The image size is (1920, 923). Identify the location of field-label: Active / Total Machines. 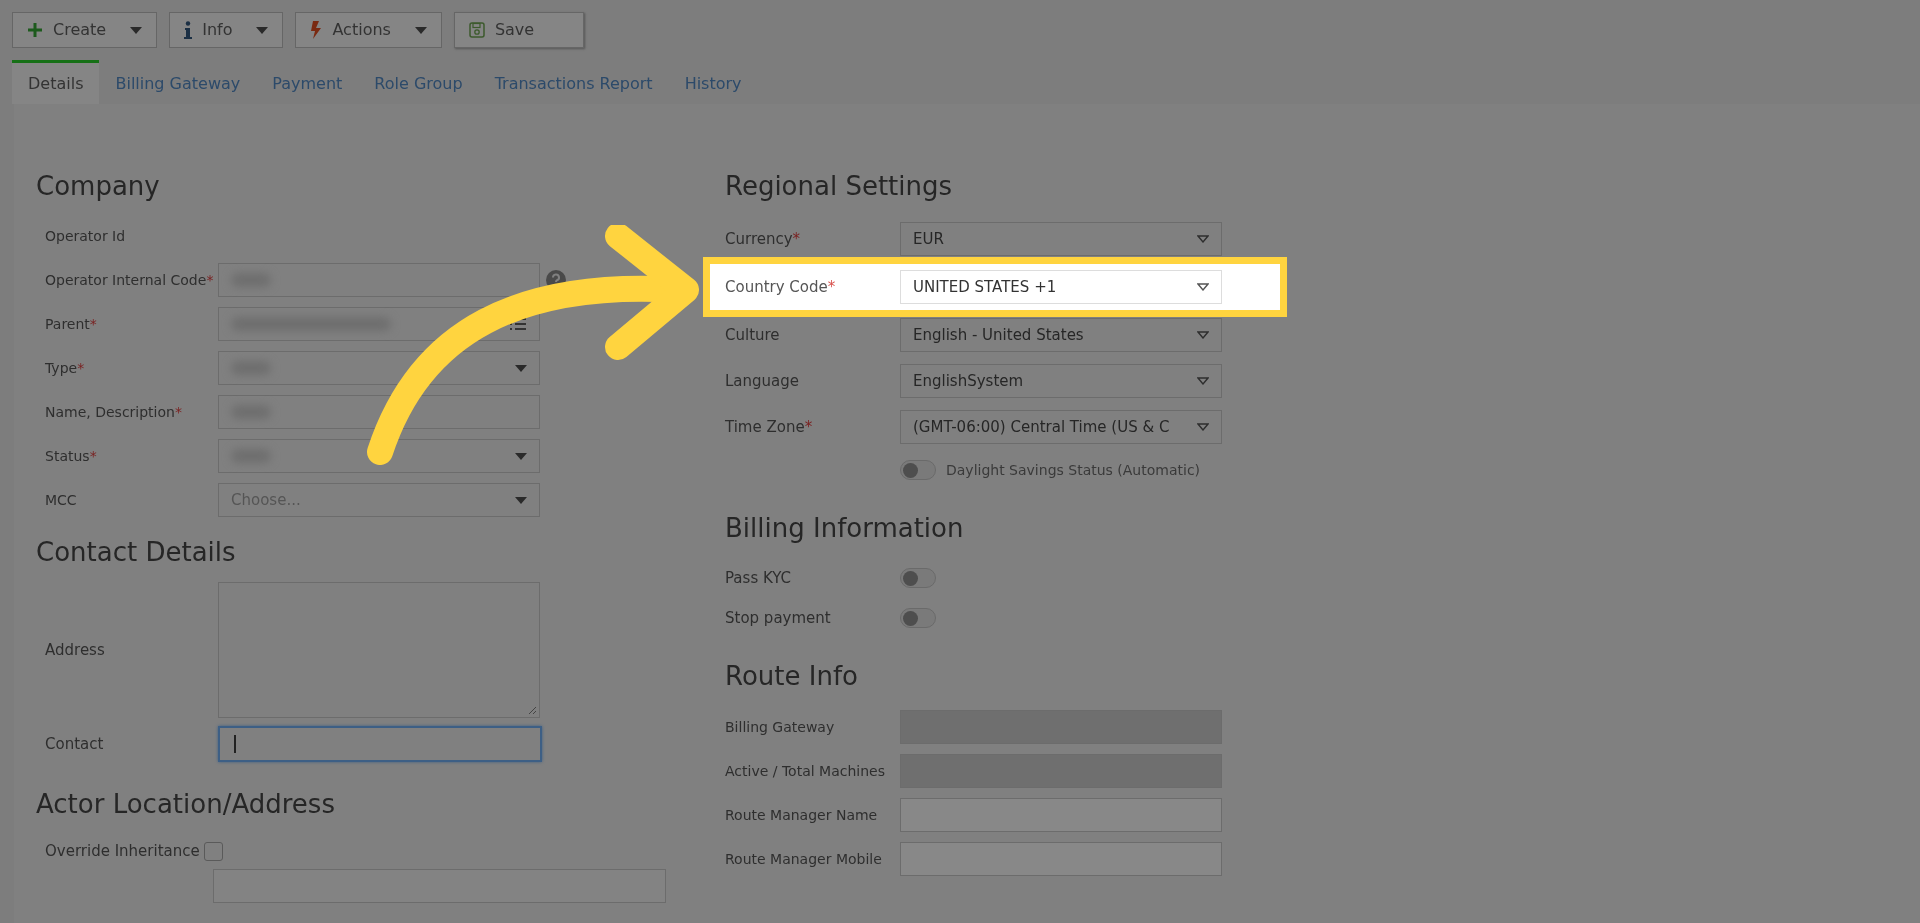
(805, 771).